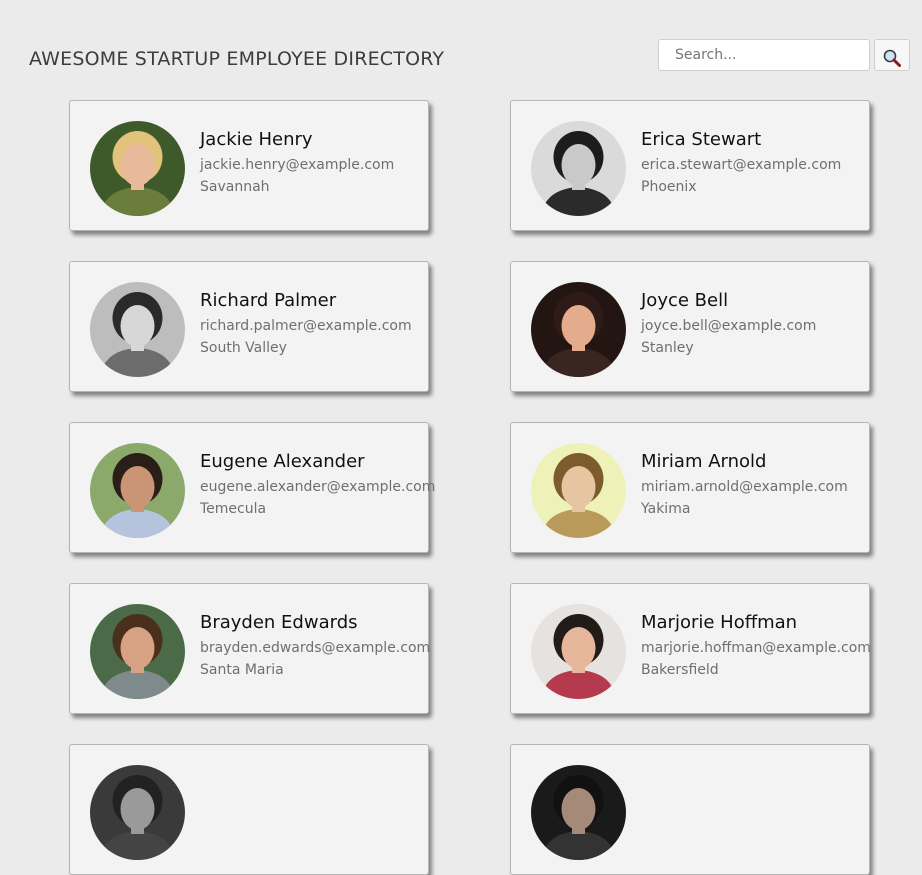  Describe the element at coordinates (242, 670) in the screenshot. I see `employee-city: Santa Maria` at that location.